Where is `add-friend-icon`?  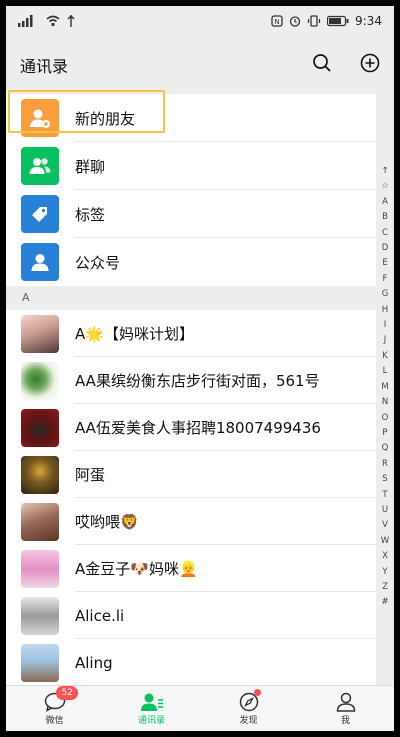
add-friend-icon is located at coordinates (40, 118).